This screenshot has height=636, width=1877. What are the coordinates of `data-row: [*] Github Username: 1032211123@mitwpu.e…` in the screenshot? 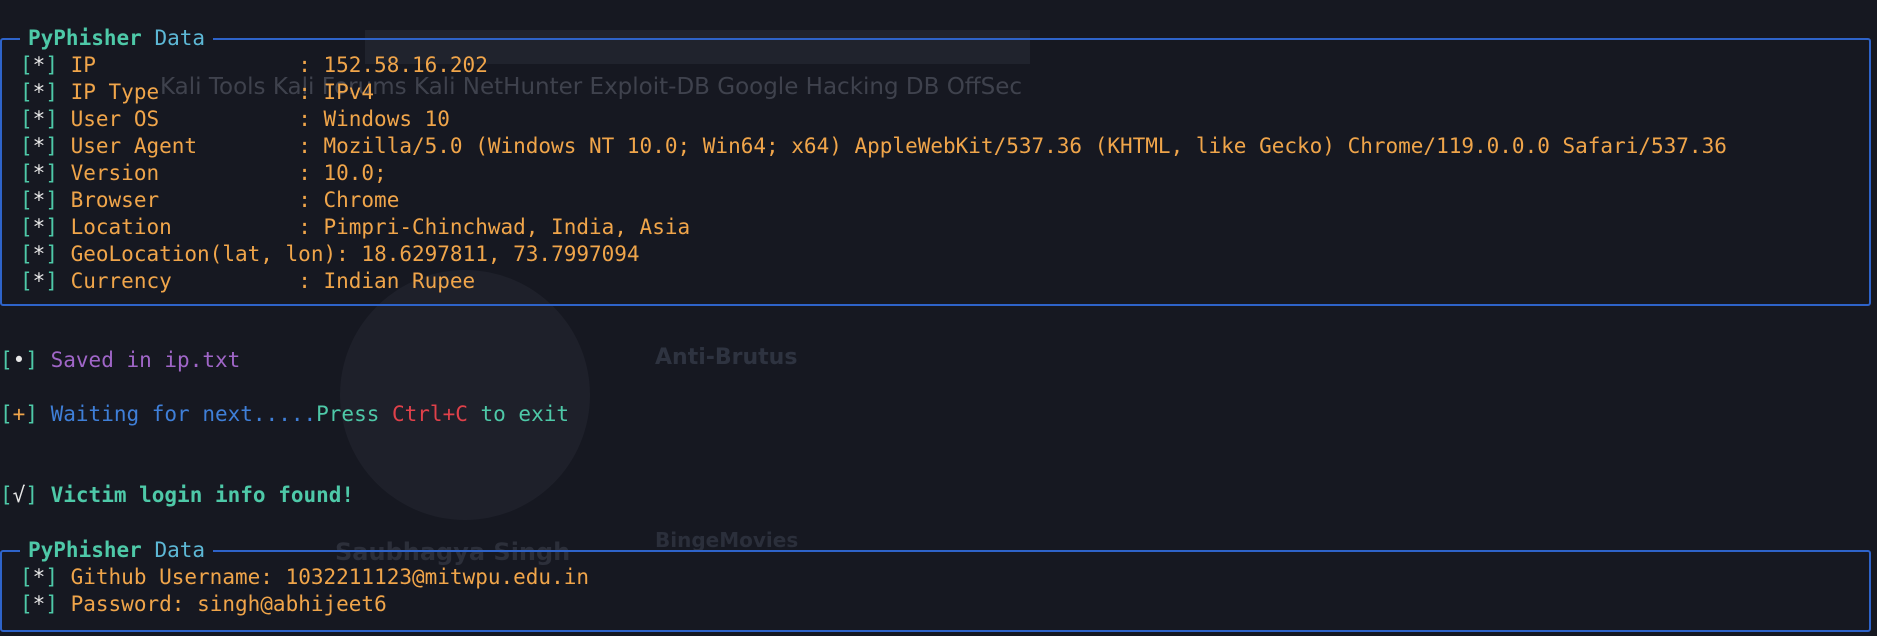 It's located at (304, 577).